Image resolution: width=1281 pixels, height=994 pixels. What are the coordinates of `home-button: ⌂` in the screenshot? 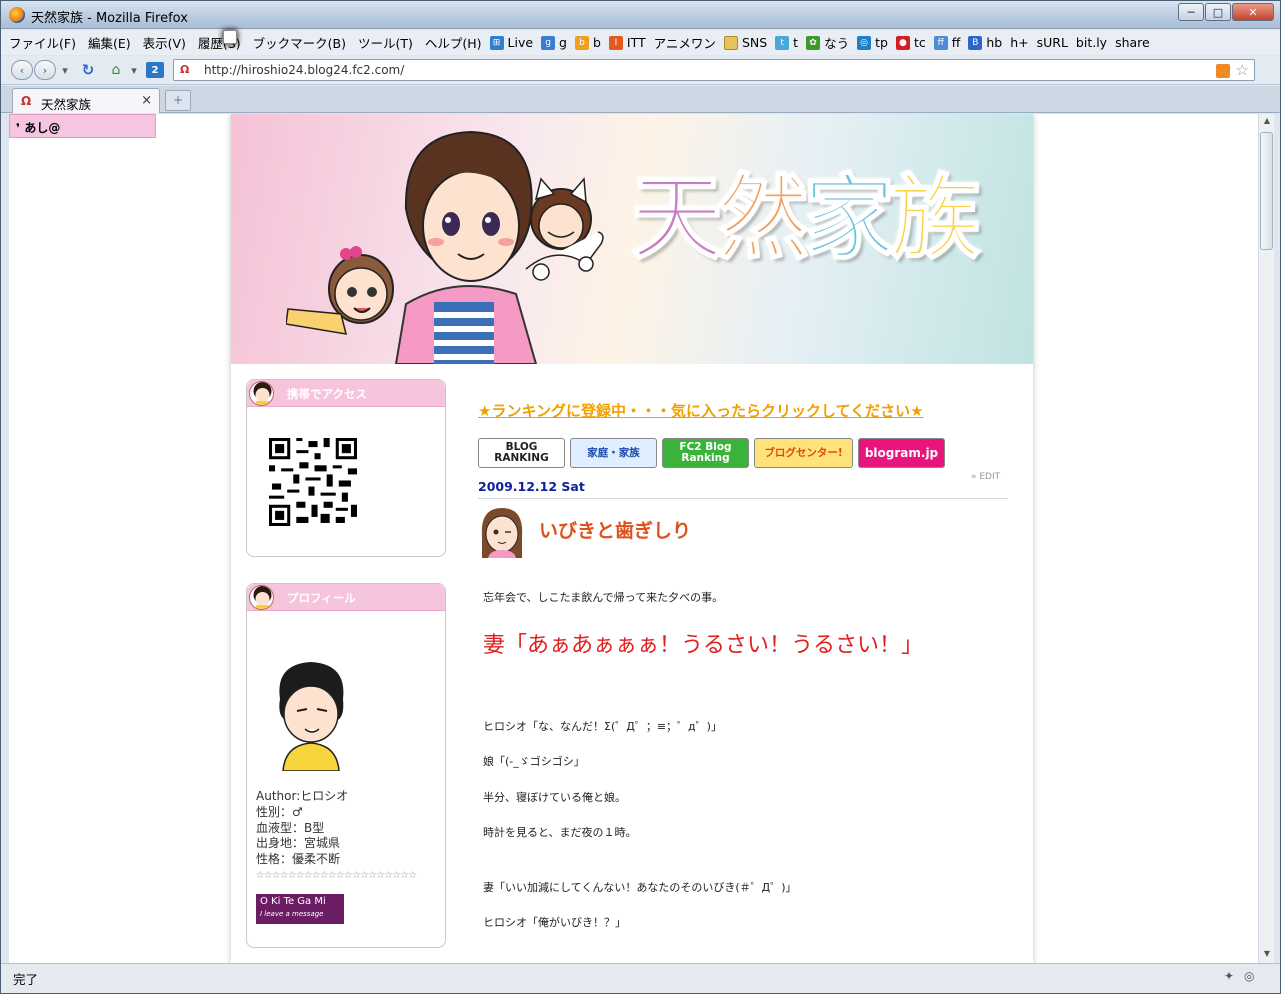 It's located at (116, 70).